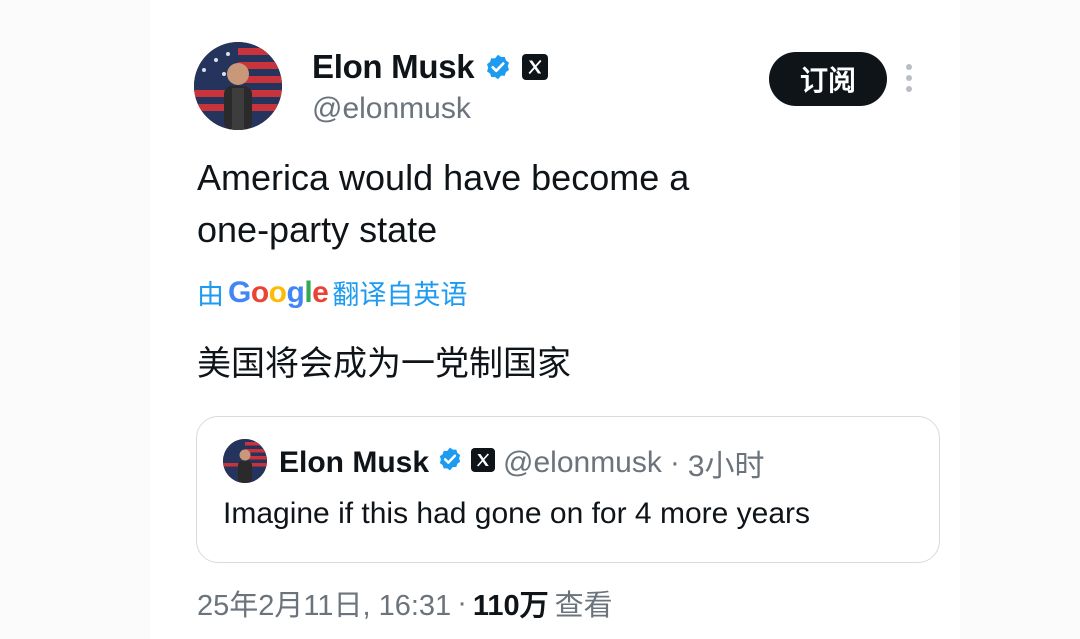 The height and width of the screenshot is (639, 1080). I want to click on translation-attribution: 由 Google 翻译自英语, so click(332, 292).